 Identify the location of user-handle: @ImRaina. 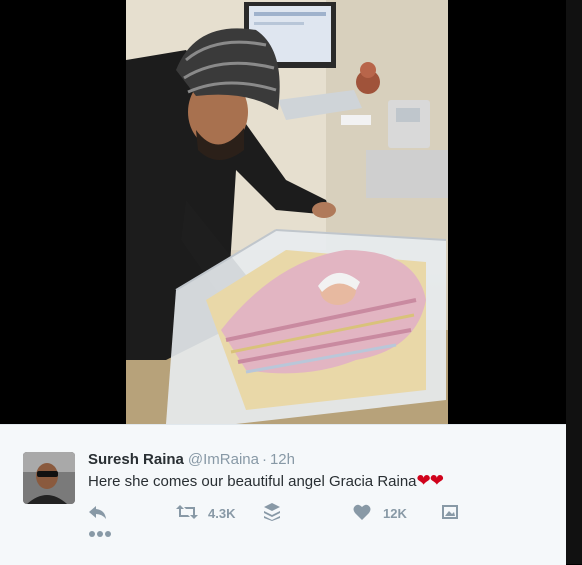
(223, 459).